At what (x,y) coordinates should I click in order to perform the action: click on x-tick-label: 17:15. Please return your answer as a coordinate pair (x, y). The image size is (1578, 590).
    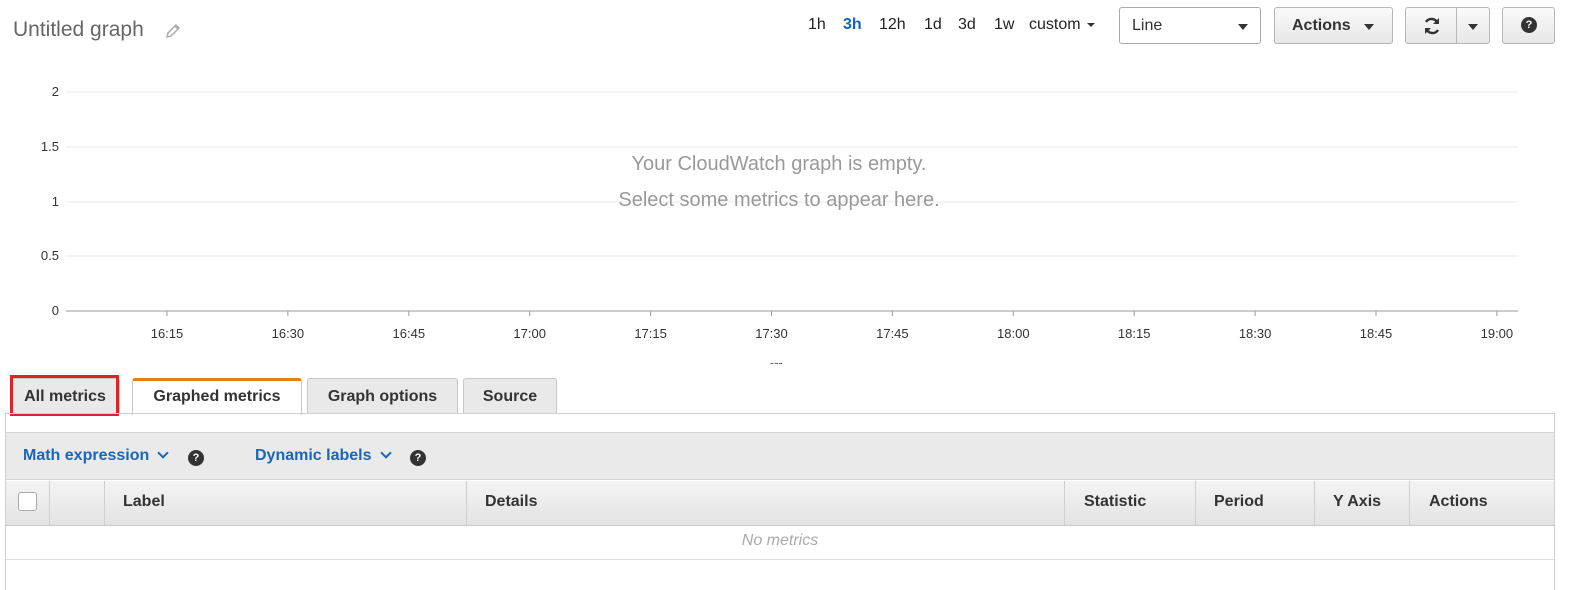
    Looking at the image, I should click on (650, 333).